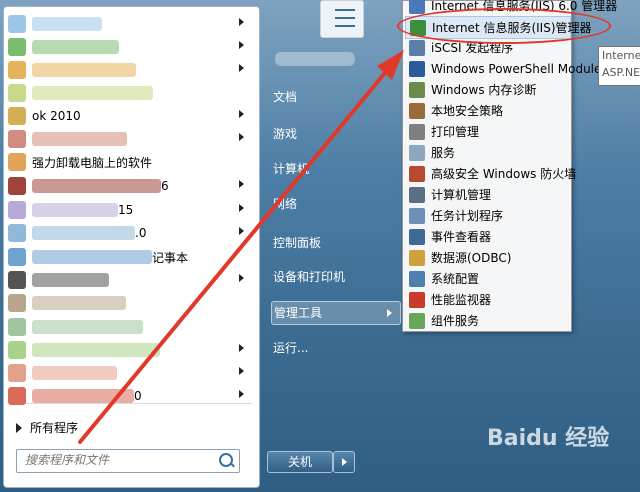  What do you see at coordinates (548, 438) in the screenshot?
I see `watermark: Baidu 经验` at bounding box center [548, 438].